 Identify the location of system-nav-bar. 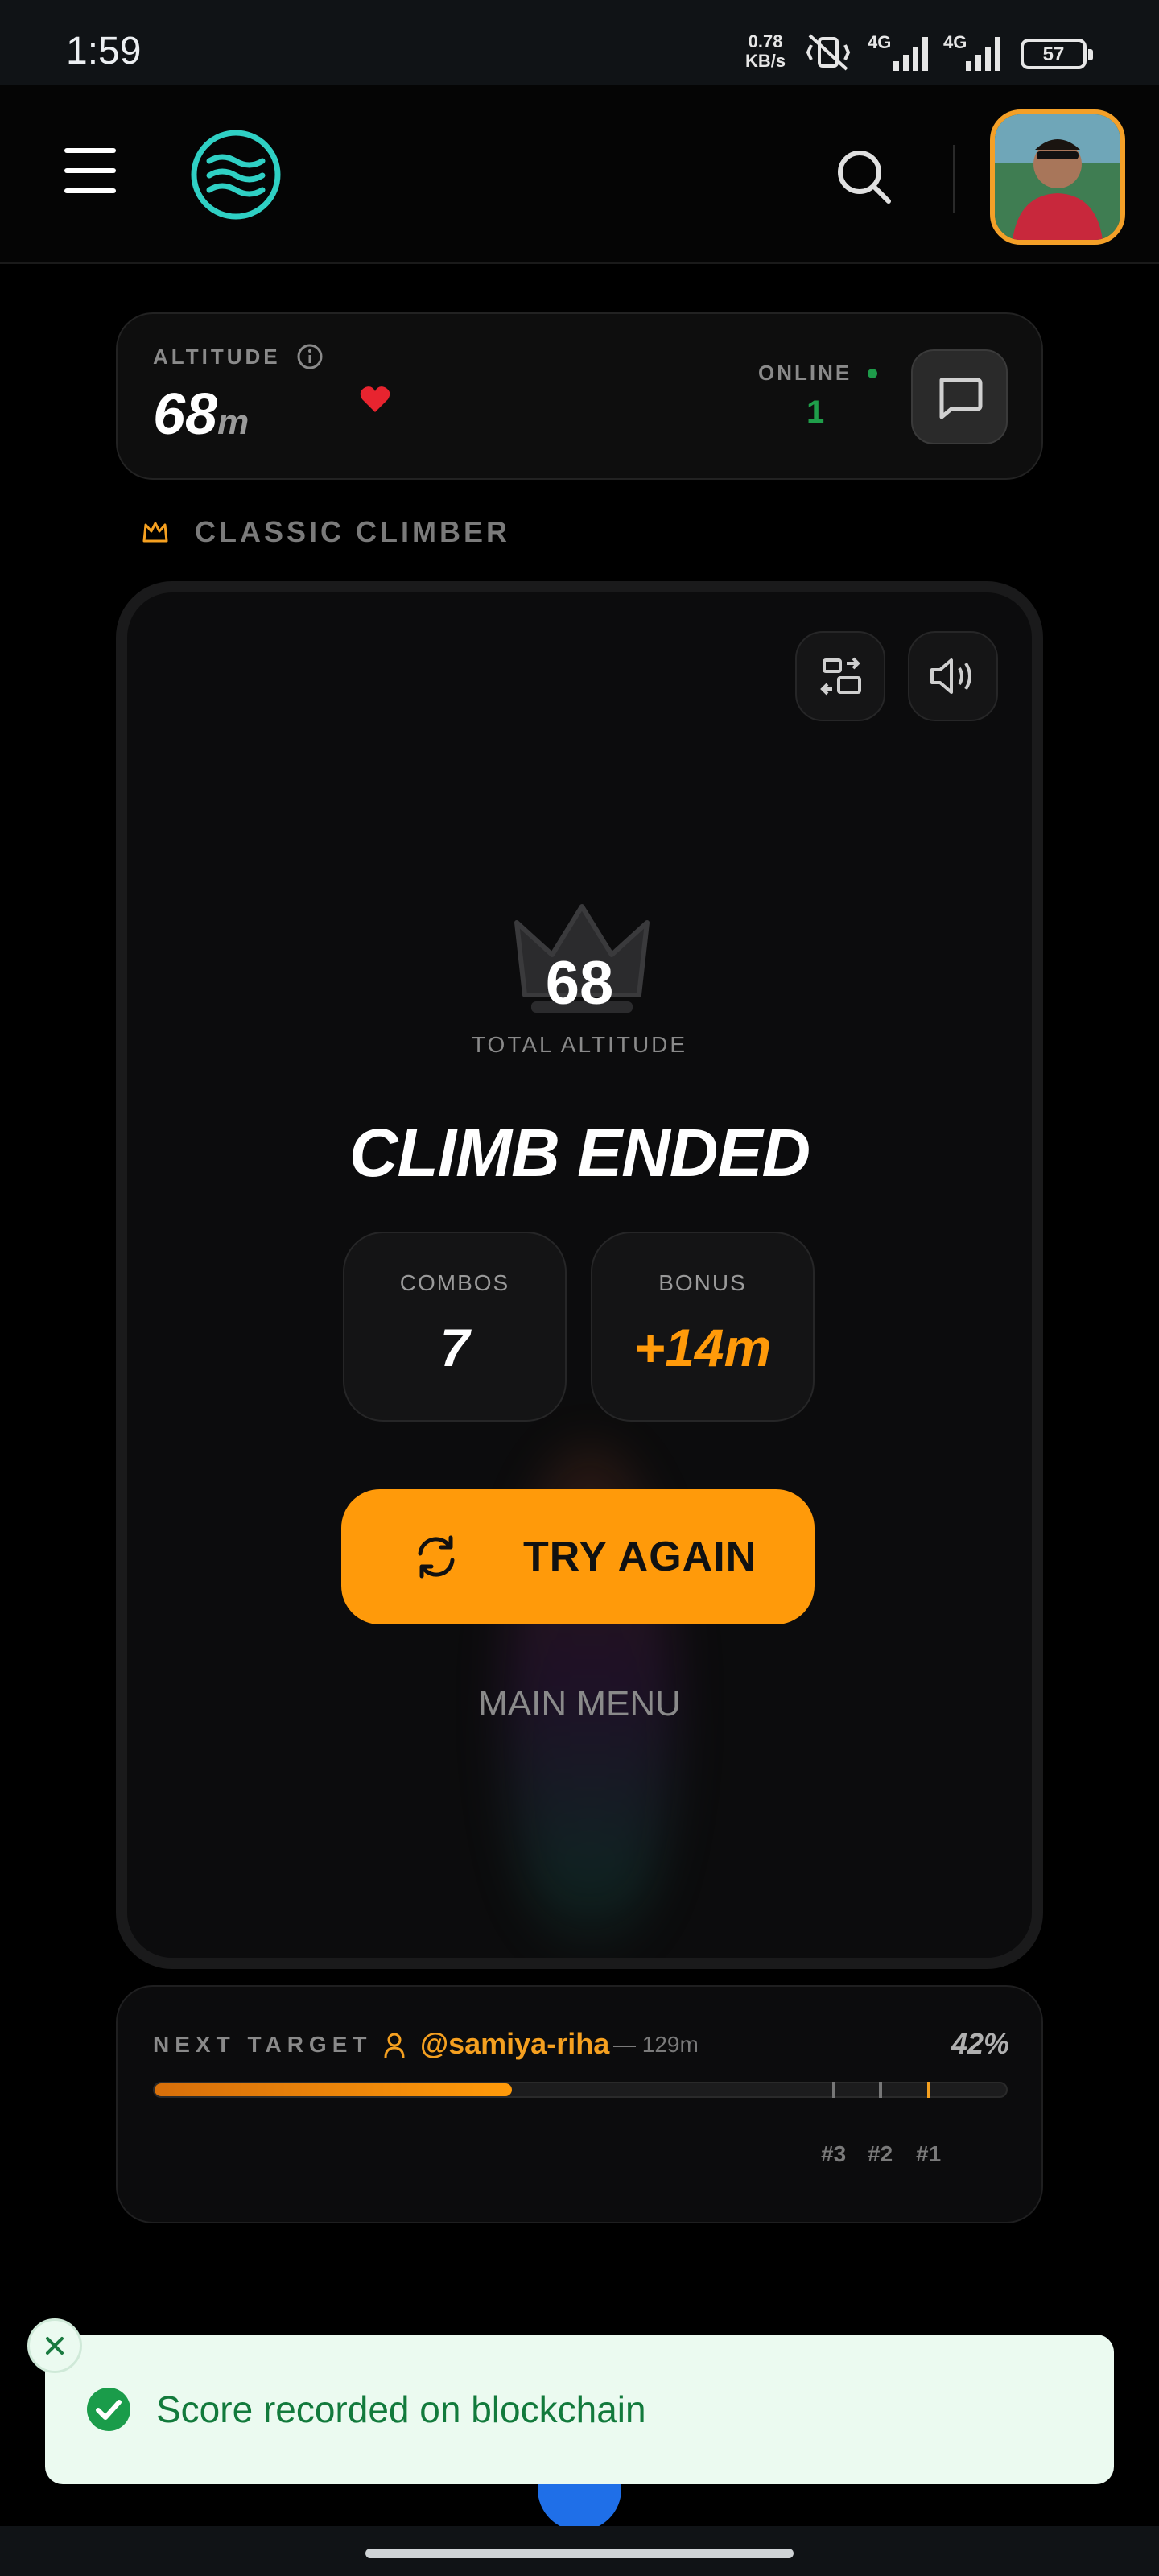
(579, 2551).